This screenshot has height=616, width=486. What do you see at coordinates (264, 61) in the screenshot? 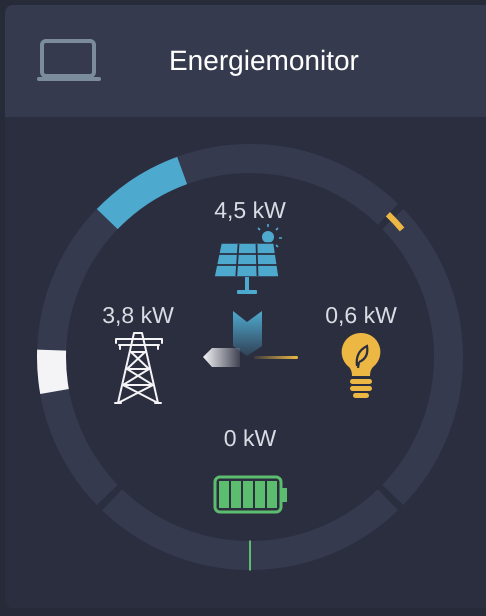
I see `card-title: Energiemonitor` at bounding box center [264, 61].